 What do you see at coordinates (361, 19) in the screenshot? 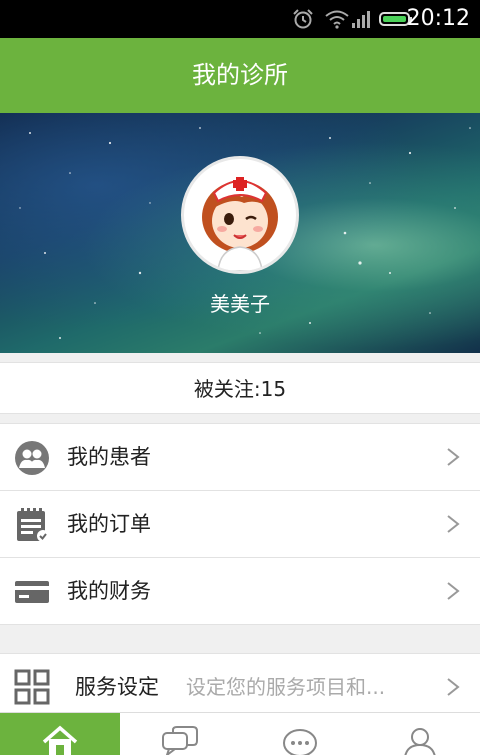
I see `signal-icon` at bounding box center [361, 19].